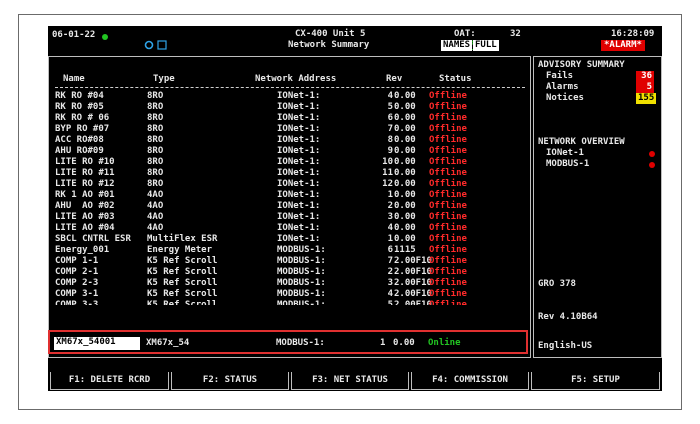 The height and width of the screenshot is (424, 700). Describe the element at coordinates (289, 195) in the screenshot. I see `table-row: RK 1 AO #01 4AO IONet-1: 1 0.00 Offline` at that location.